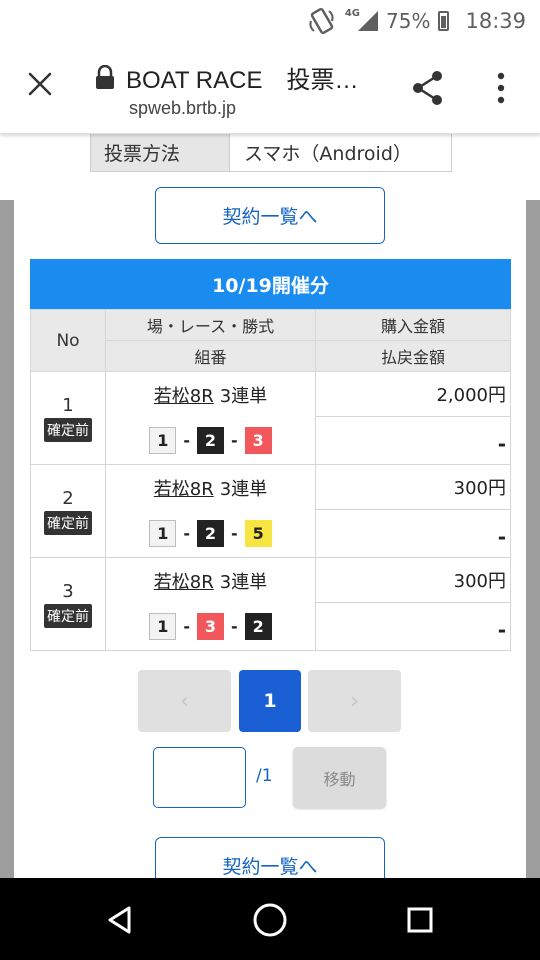 Image resolution: width=540 pixels, height=960 pixels. I want to click on prev-page-button: ‹, so click(184, 701).